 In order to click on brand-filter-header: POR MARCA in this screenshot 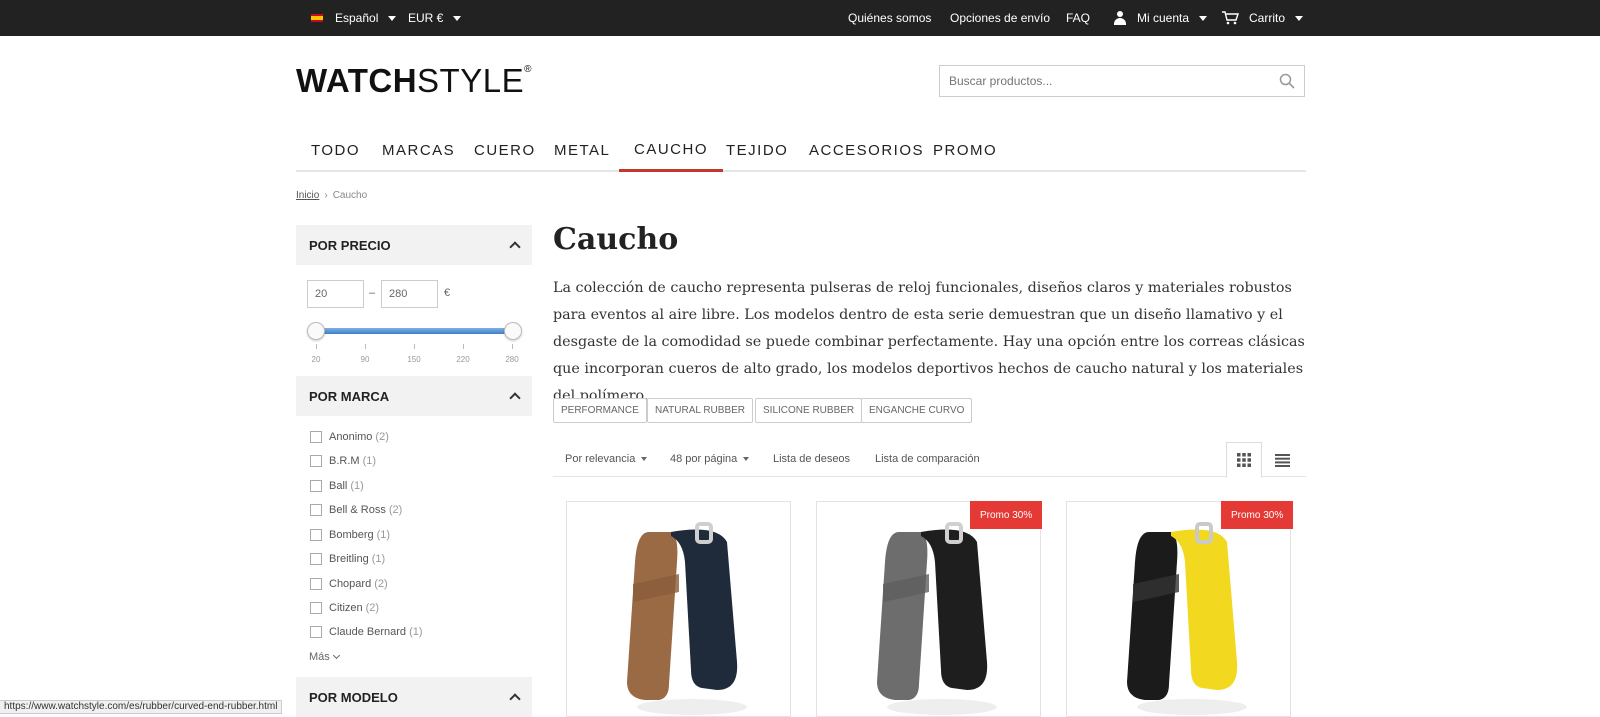, I will do `click(414, 396)`.